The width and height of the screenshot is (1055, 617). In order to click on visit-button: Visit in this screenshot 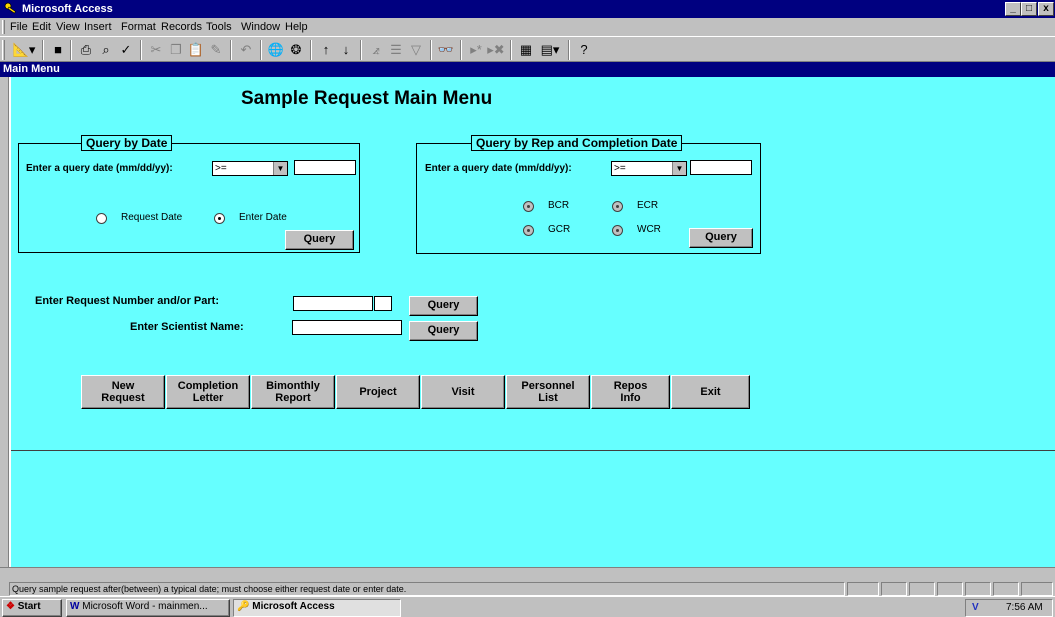, I will do `click(463, 392)`.